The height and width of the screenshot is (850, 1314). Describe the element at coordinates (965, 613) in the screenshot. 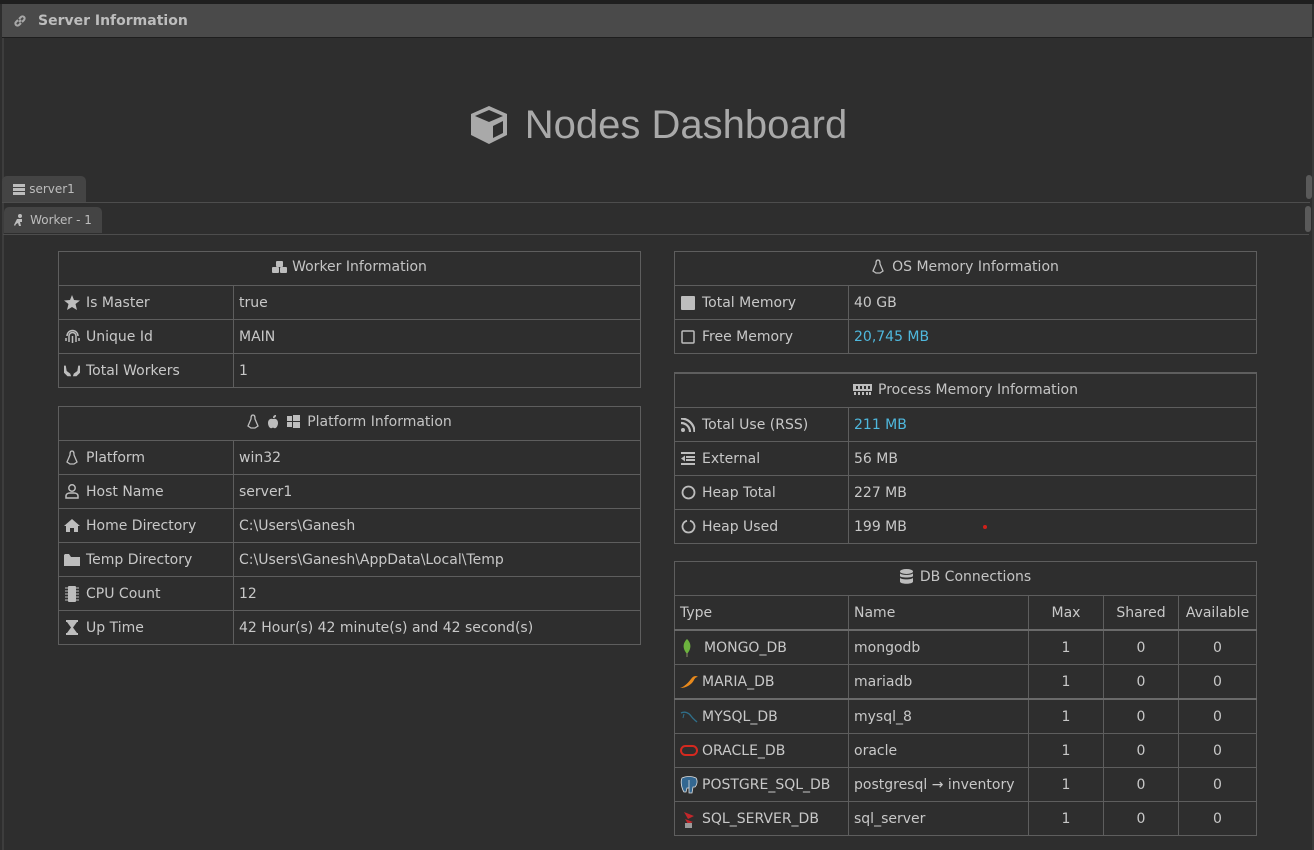

I see `column-header-row: Type Name Max Shared Available` at that location.